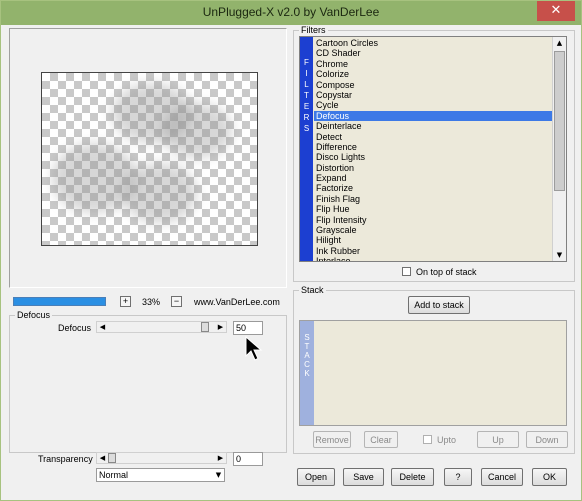 Image resolution: width=582 pixels, height=501 pixels. I want to click on arrow-down-icon: ▼, so click(559, 255).